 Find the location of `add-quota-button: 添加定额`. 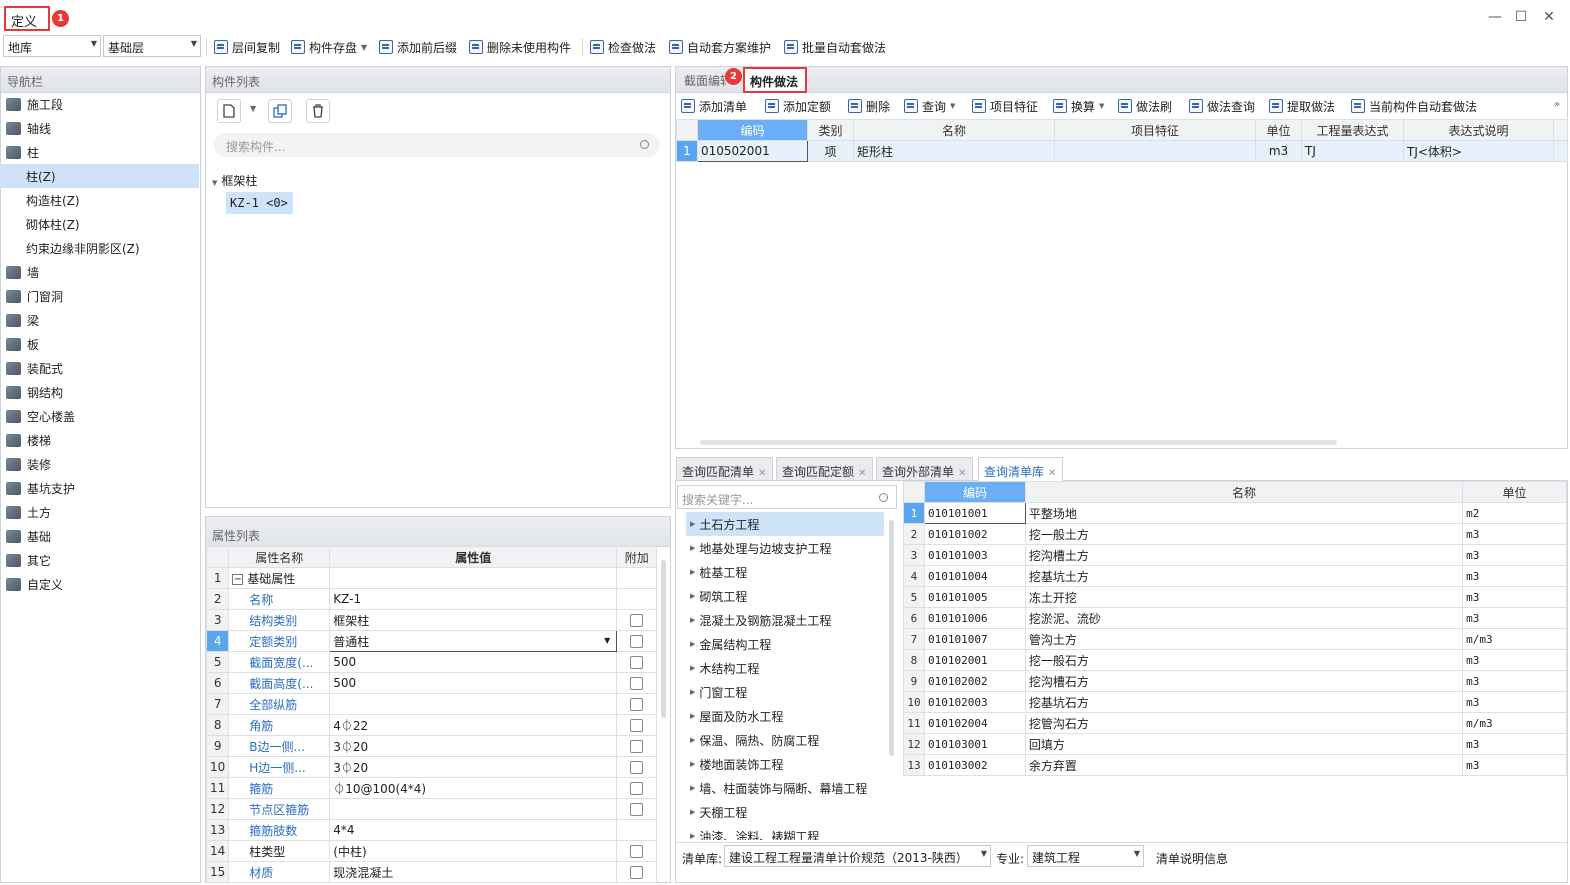

add-quota-button: 添加定额 is located at coordinates (798, 106).